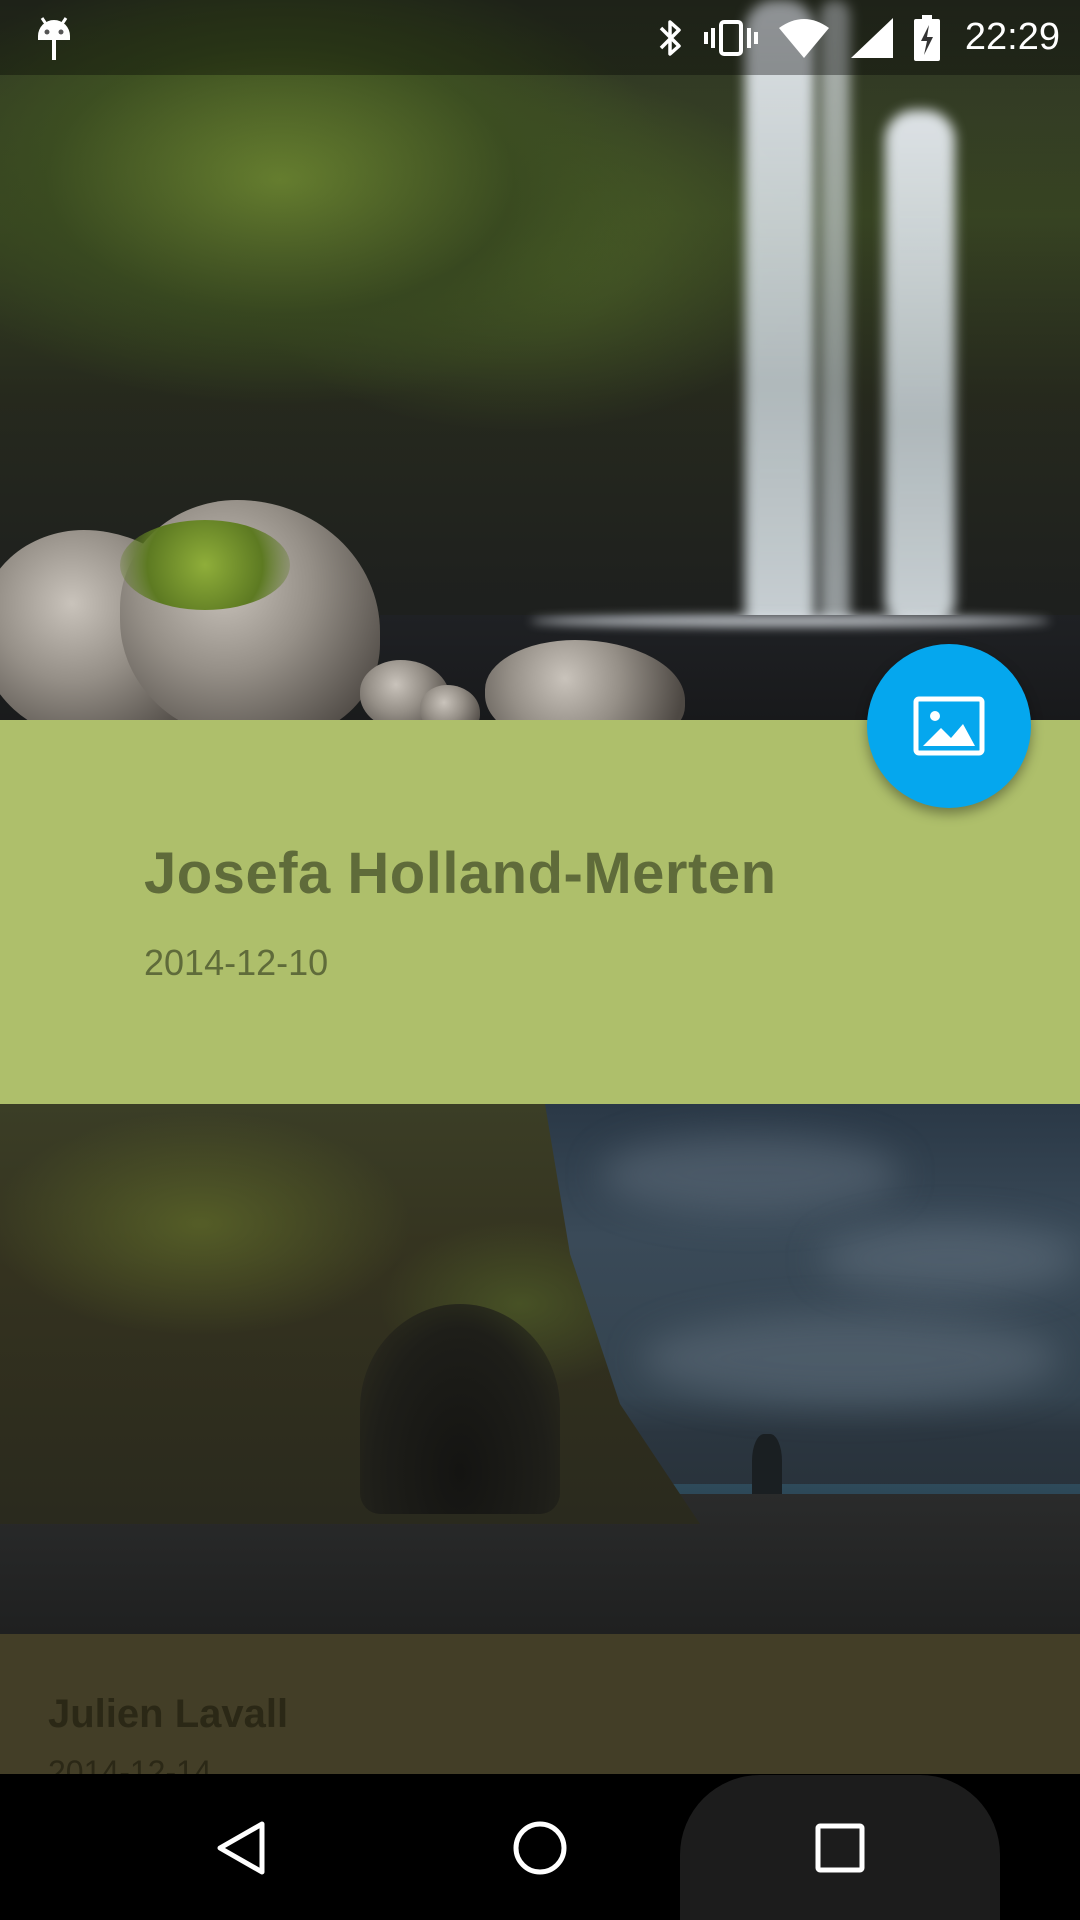 The width and height of the screenshot is (1080, 1920). I want to click on image-fab-button, so click(949, 726).